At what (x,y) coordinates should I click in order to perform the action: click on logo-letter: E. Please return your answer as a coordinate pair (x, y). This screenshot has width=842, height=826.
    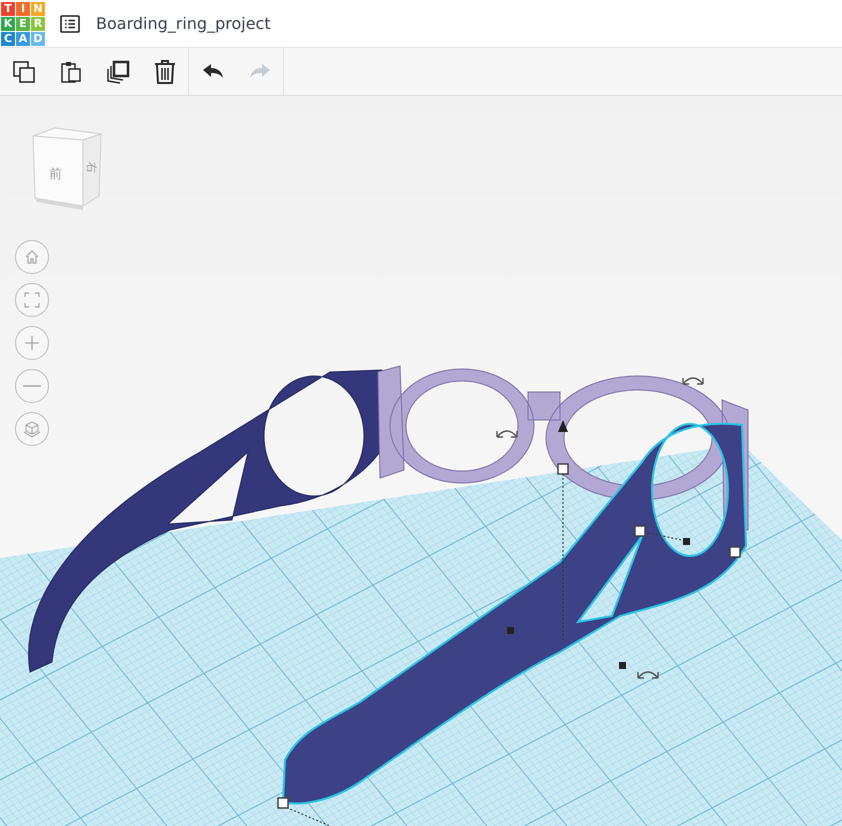
    Looking at the image, I should click on (23, 23).